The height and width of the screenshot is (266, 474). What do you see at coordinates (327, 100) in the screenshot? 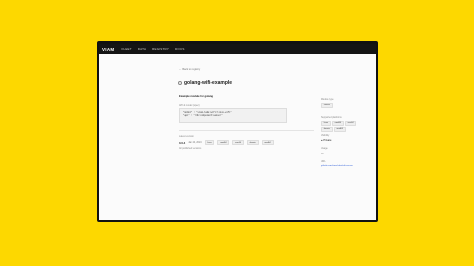
I see `module-type-label: Module type` at bounding box center [327, 100].